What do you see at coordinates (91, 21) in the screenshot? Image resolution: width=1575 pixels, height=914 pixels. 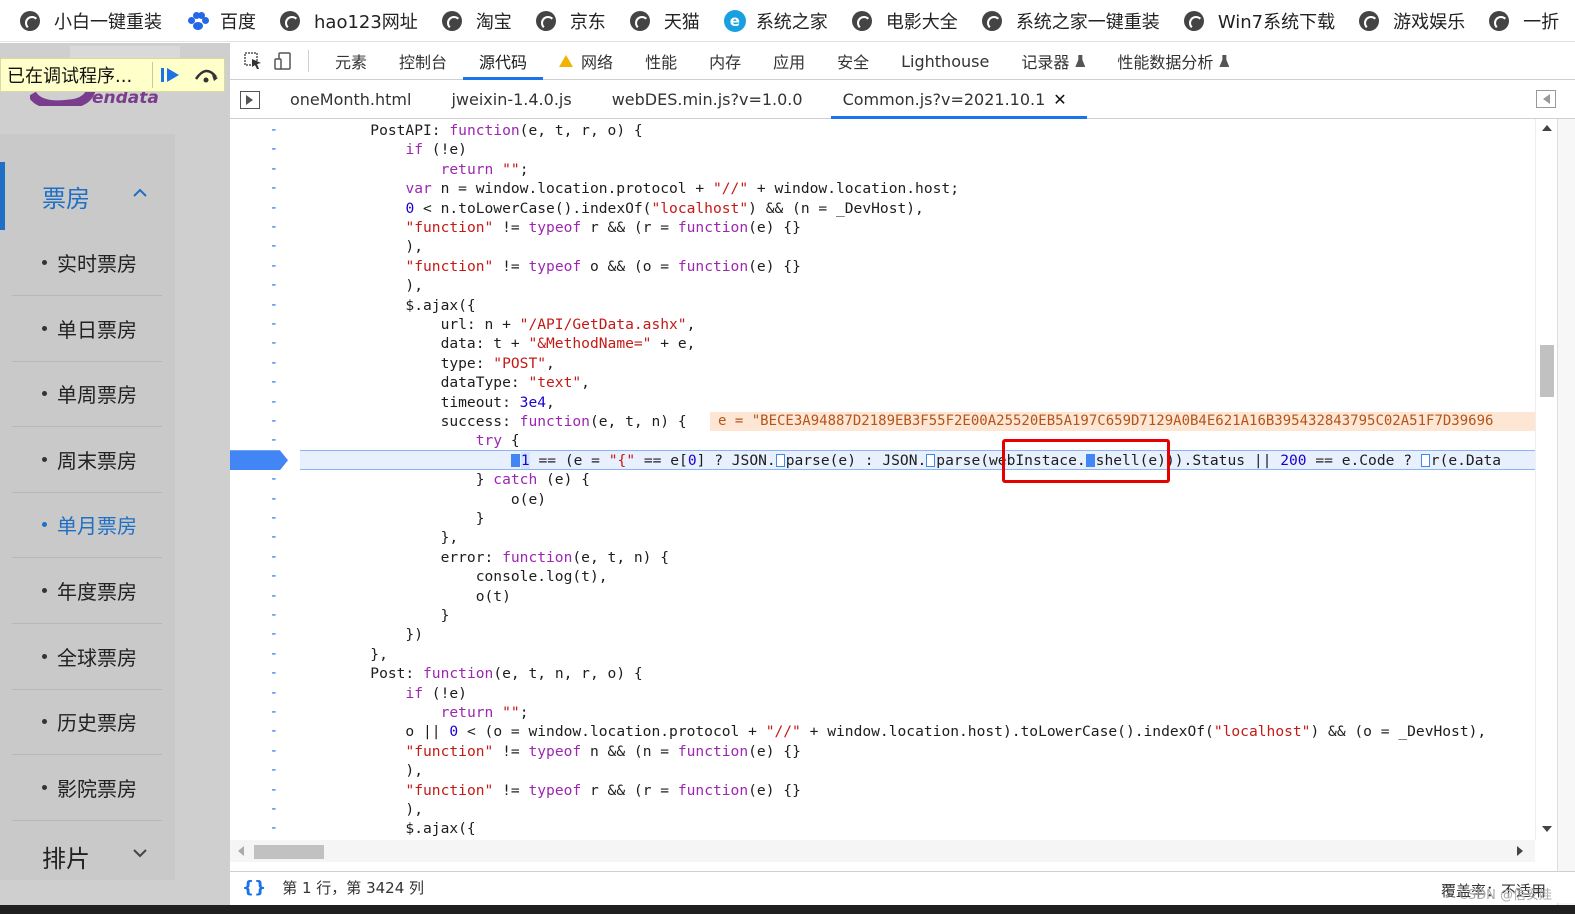 I see `bookmark-item: 小白一键重装` at bounding box center [91, 21].